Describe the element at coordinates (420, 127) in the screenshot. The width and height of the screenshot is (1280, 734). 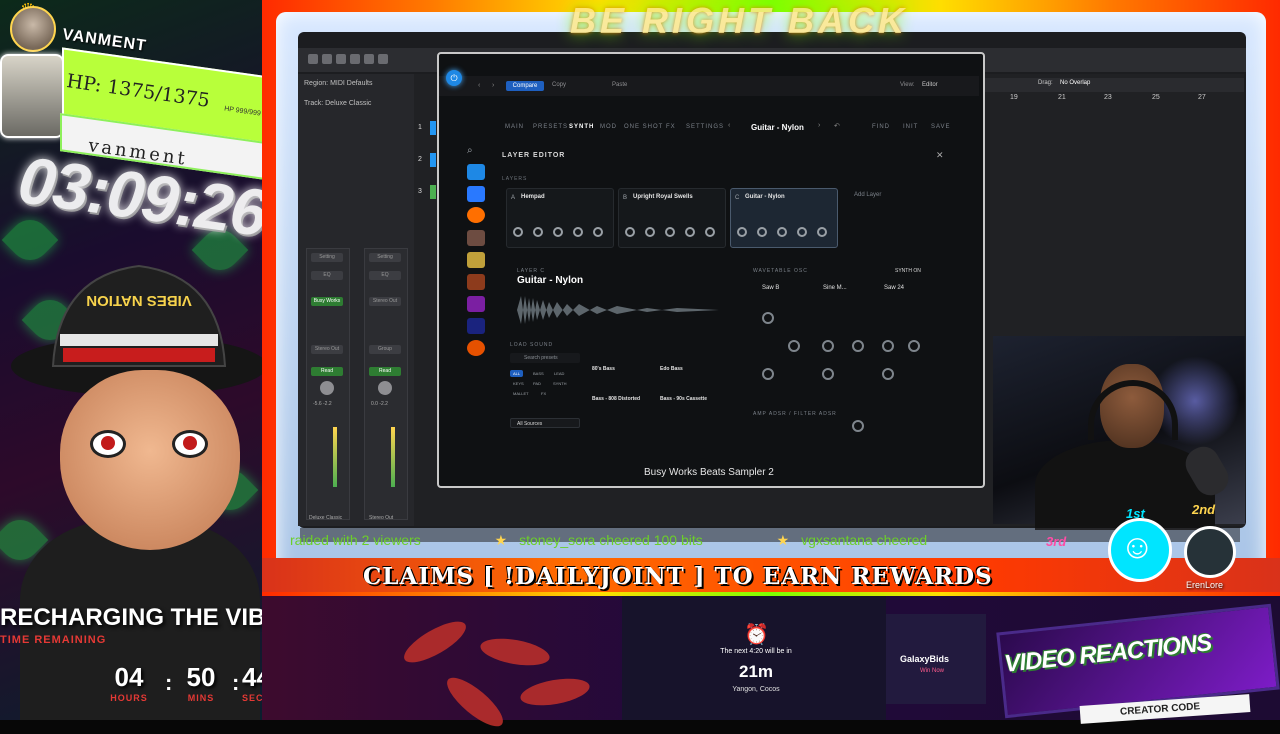
I see `track-number: 1` at that location.